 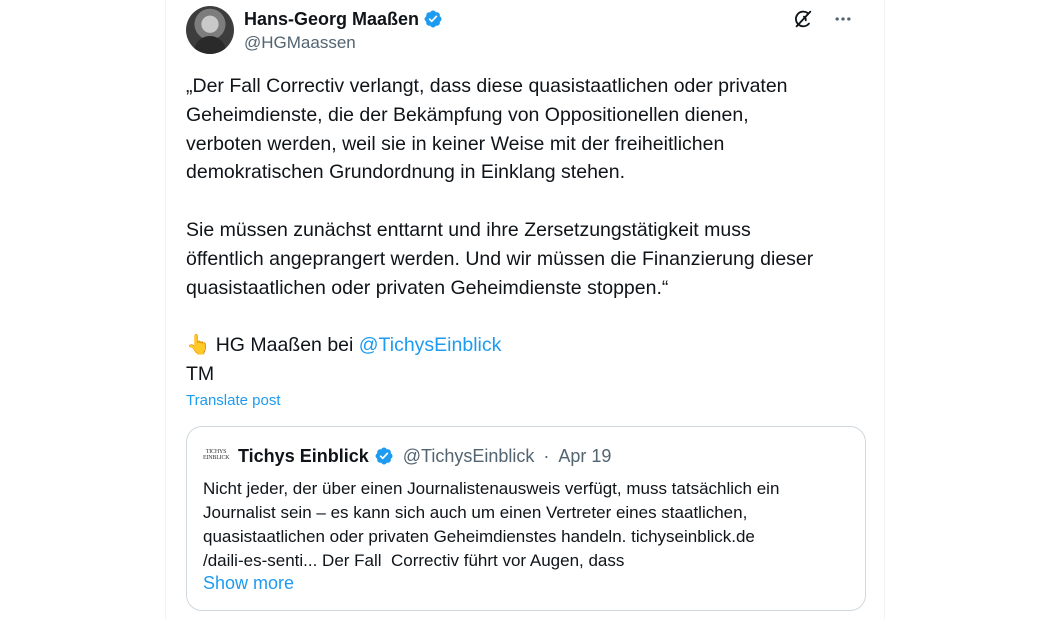 What do you see at coordinates (210, 30) in the screenshot?
I see `author-avatar` at bounding box center [210, 30].